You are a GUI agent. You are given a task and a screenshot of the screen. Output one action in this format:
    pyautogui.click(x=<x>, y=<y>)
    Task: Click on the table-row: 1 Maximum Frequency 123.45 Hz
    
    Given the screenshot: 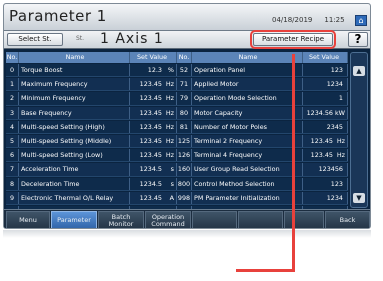 What is the action you would take?
    pyautogui.click(x=91, y=85)
    